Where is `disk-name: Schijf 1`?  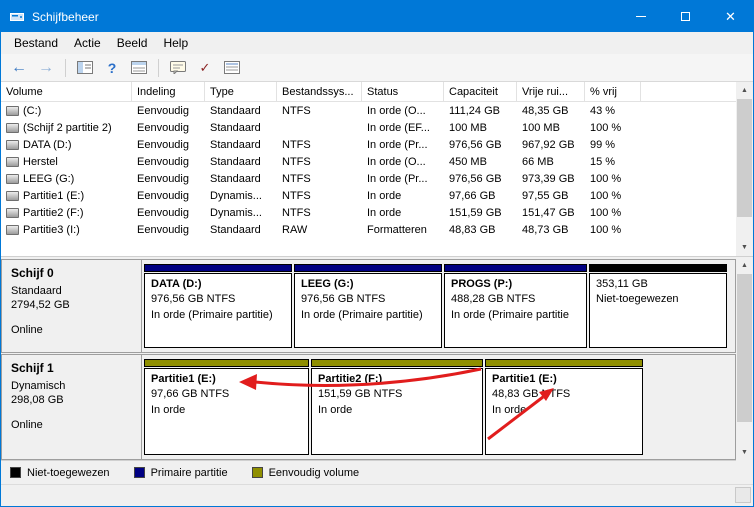 disk-name: Schijf 1 is located at coordinates (32, 368).